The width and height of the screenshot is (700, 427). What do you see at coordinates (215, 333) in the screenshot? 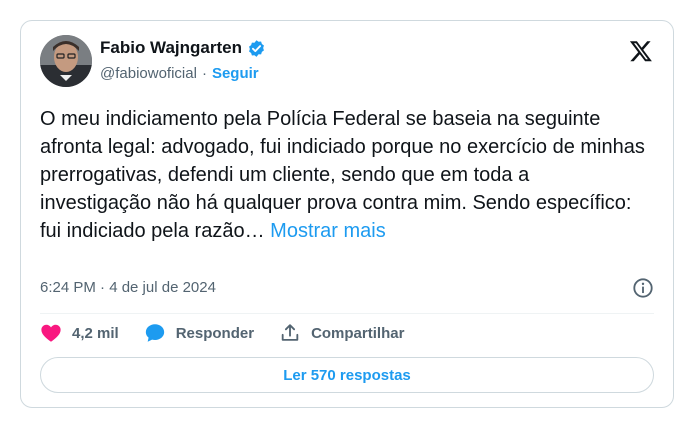
I see `reply-label: Responder` at bounding box center [215, 333].